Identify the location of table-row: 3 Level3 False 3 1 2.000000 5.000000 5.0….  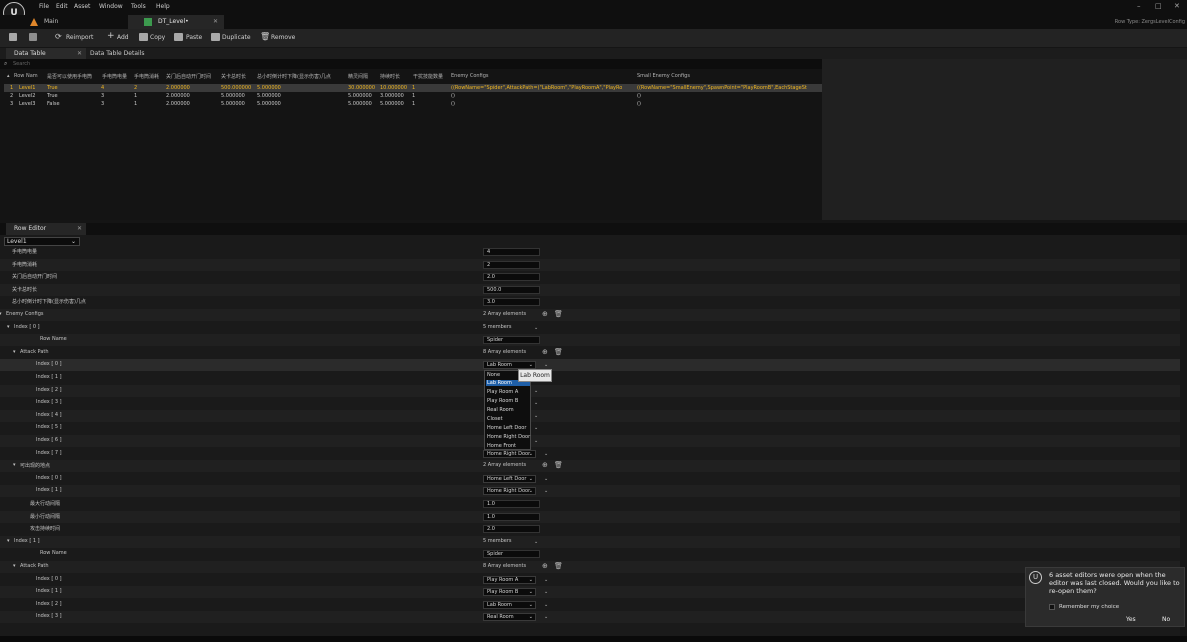
(413, 104).